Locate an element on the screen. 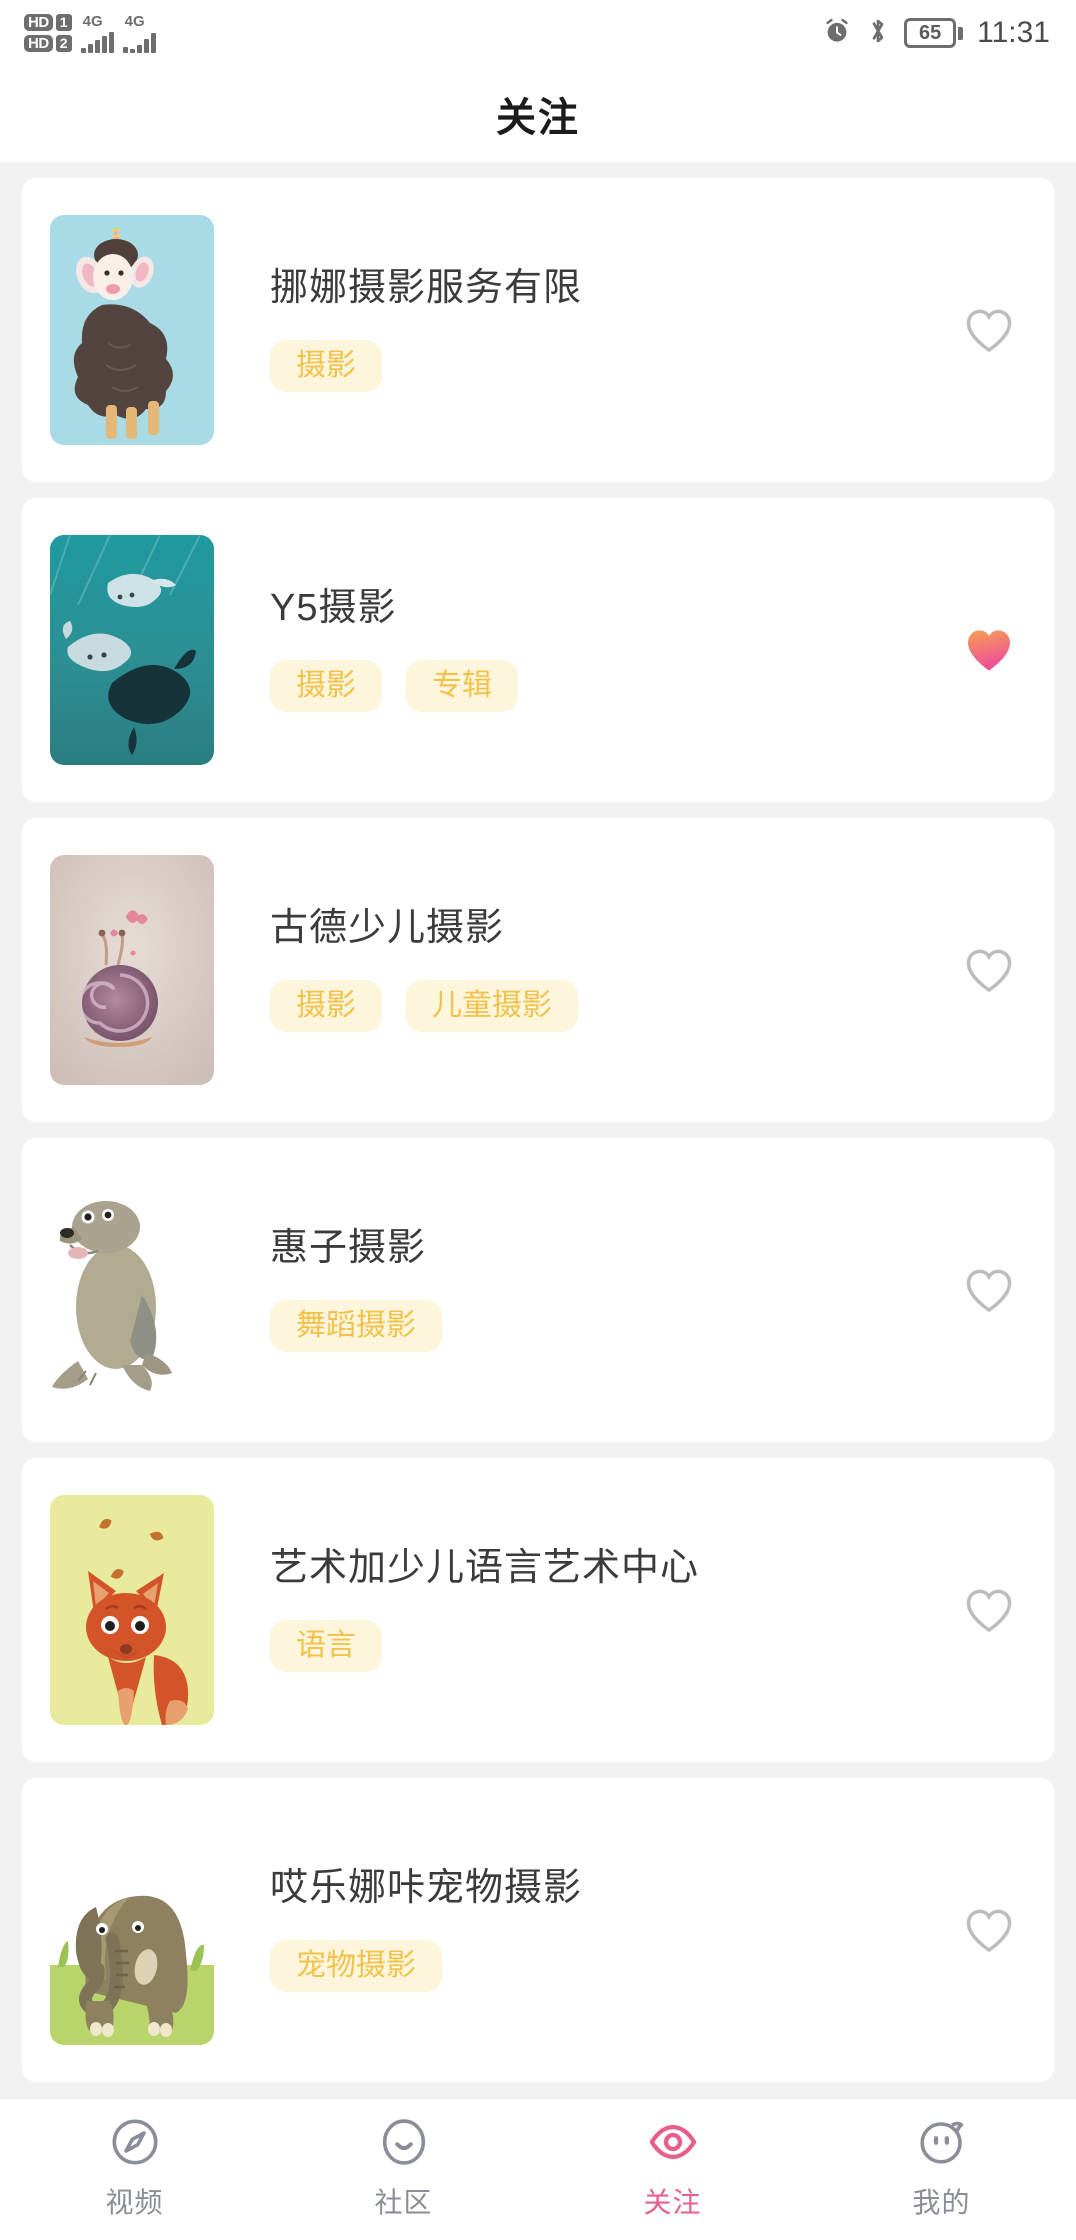 This screenshot has width=1076, height=2240. signal-group-2: 4G is located at coordinates (139, 32).